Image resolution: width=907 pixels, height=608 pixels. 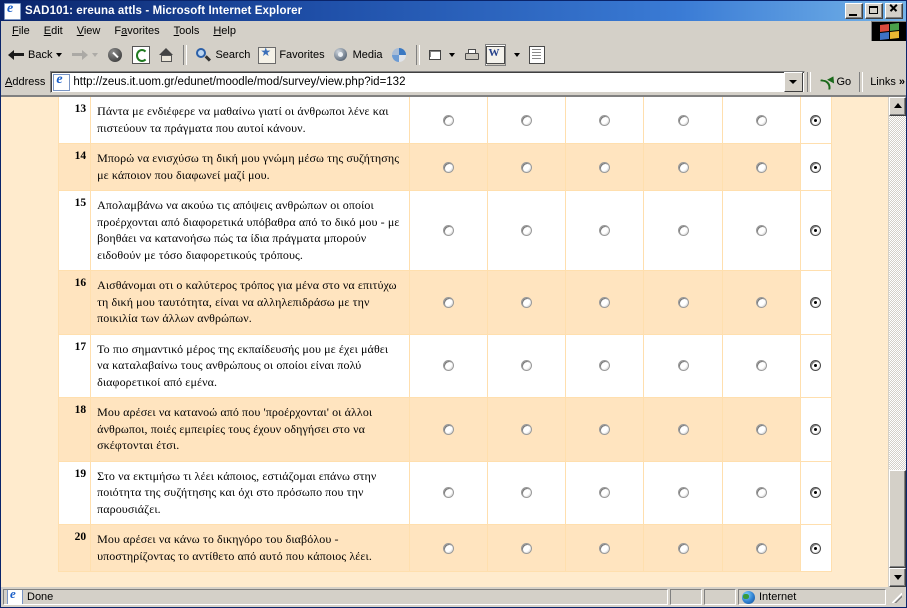 What do you see at coordinates (224, 31) in the screenshot?
I see `menu-item-help: Help` at bounding box center [224, 31].